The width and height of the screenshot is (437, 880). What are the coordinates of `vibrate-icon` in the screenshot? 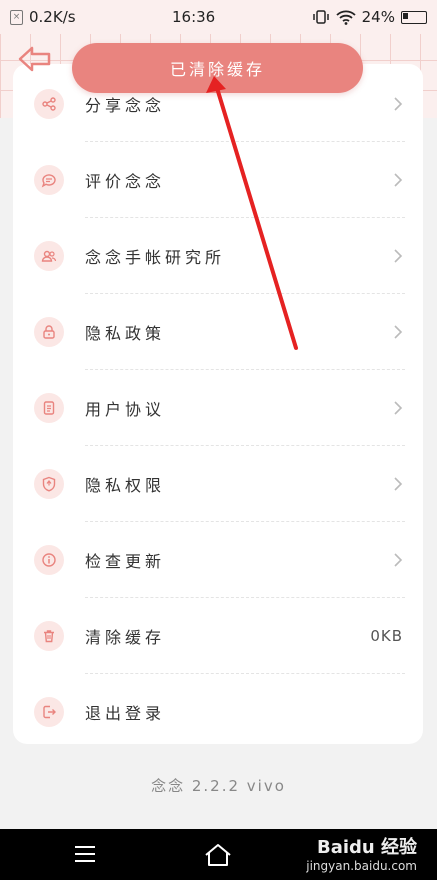 It's located at (320, 17).